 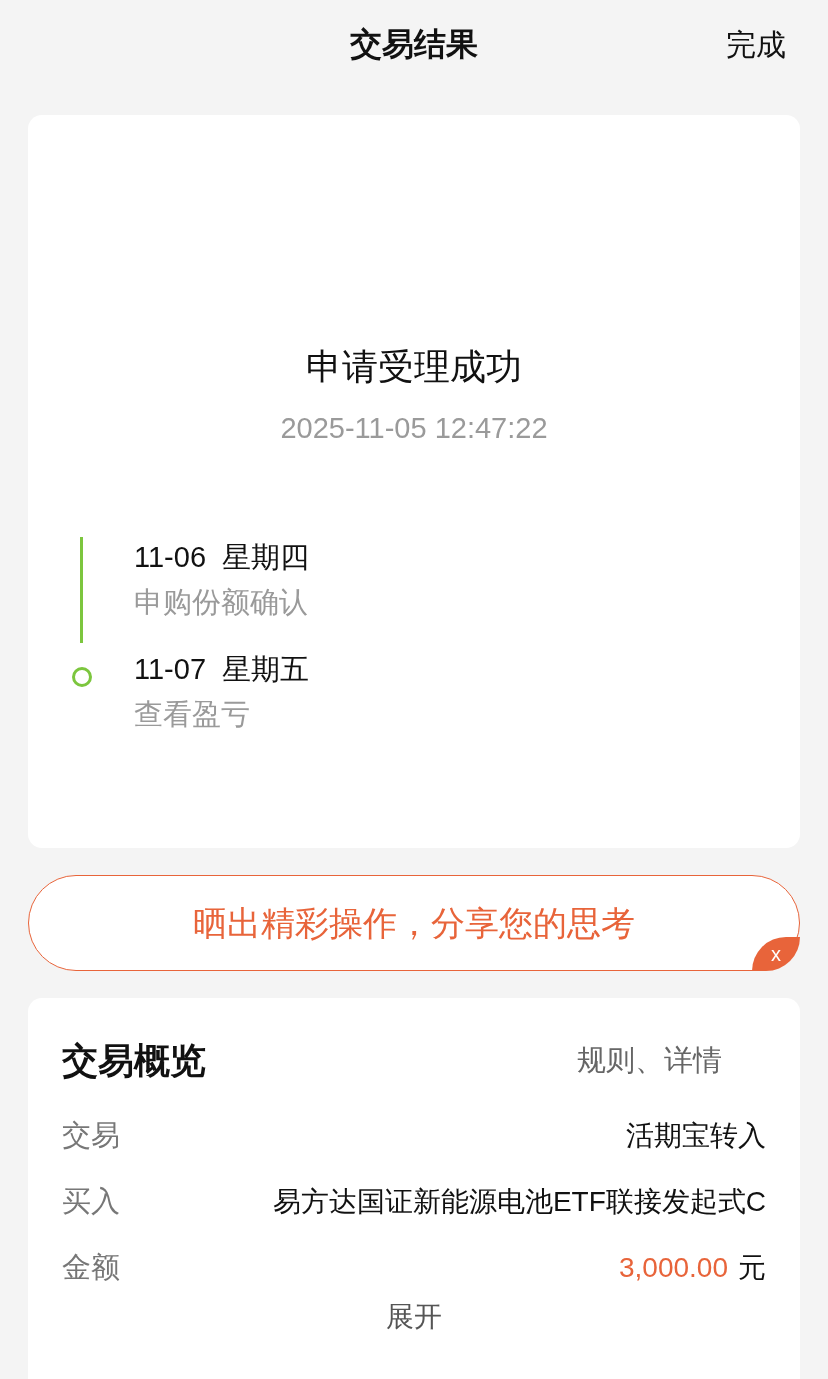 I want to click on step-date: 11-06 星期四, so click(x=222, y=557).